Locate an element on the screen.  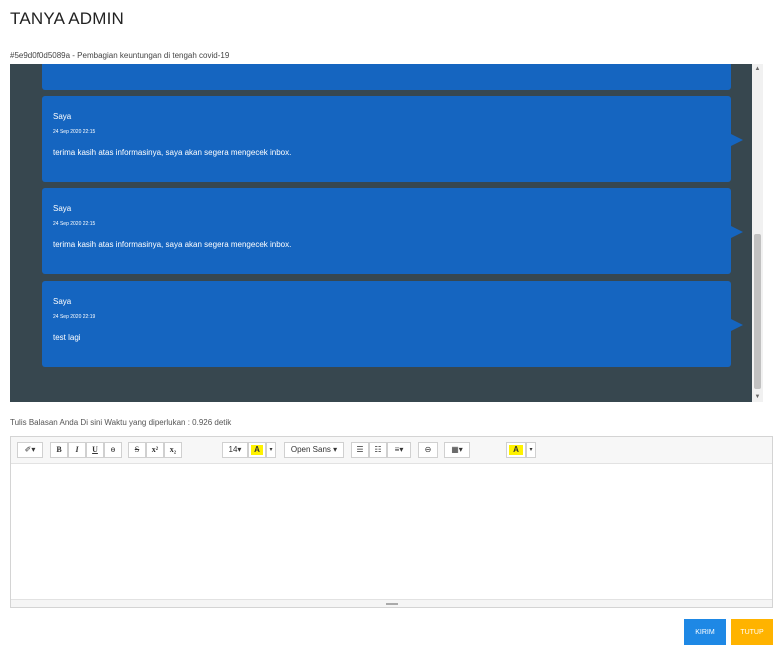
scroll-down-icon: ▼ is located at coordinates (757, 397).